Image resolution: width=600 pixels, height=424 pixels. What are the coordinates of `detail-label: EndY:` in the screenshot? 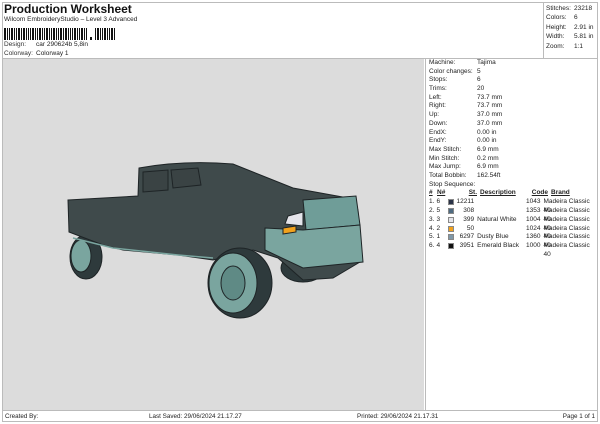 It's located at (438, 141).